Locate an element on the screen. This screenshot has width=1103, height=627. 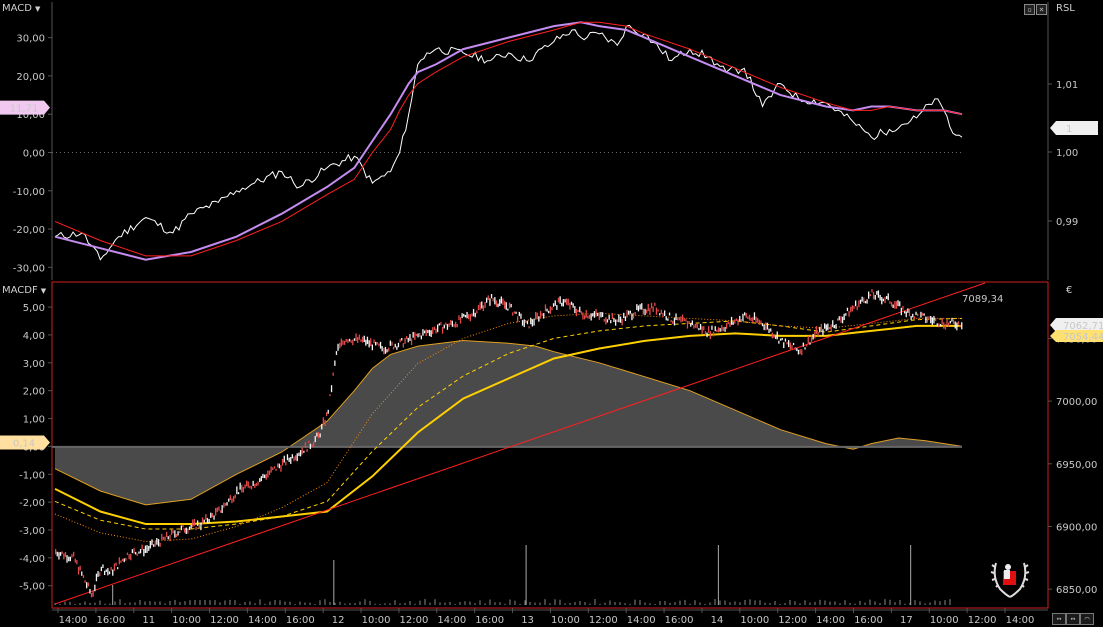
minimize-icon: ▫ is located at coordinates (1029, 9).